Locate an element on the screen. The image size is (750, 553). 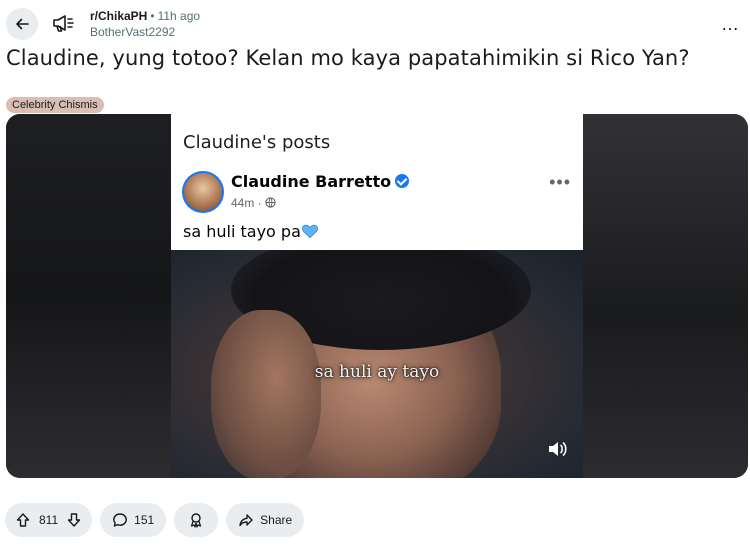
comment-icon is located at coordinates (120, 520).